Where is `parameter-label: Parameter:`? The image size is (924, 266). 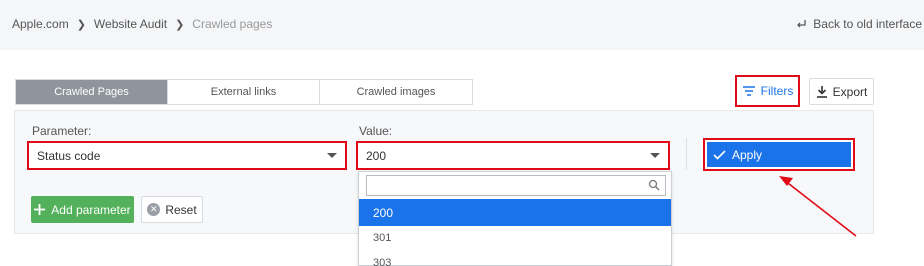 parameter-label: Parameter: is located at coordinates (62, 131).